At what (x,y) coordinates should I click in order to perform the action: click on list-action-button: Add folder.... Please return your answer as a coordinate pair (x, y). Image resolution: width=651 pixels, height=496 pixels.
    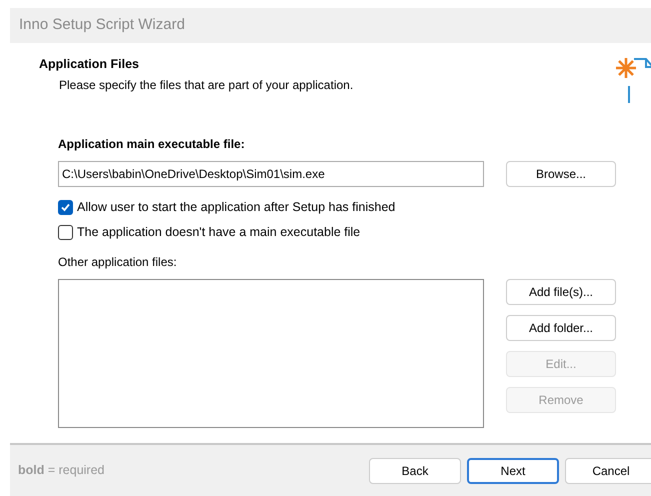
    Looking at the image, I should click on (561, 328).